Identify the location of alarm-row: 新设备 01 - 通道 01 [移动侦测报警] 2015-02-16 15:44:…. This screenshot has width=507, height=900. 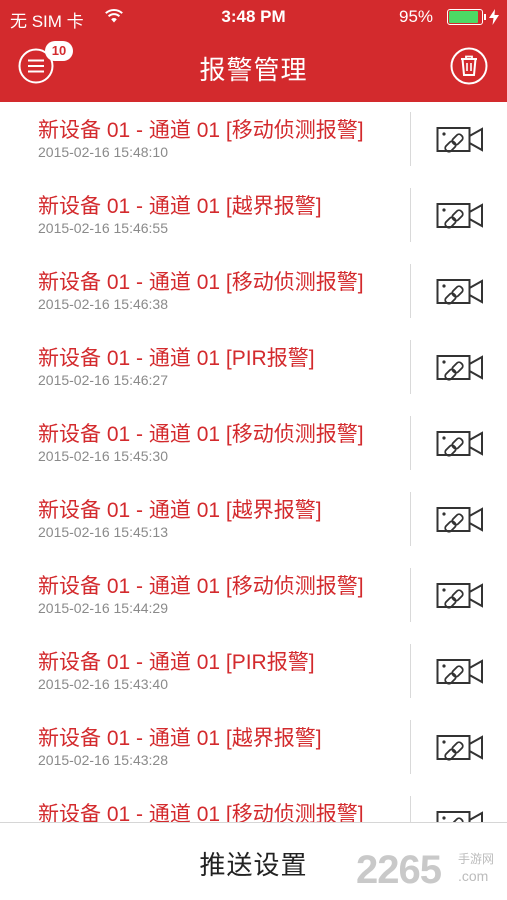
(253, 596).